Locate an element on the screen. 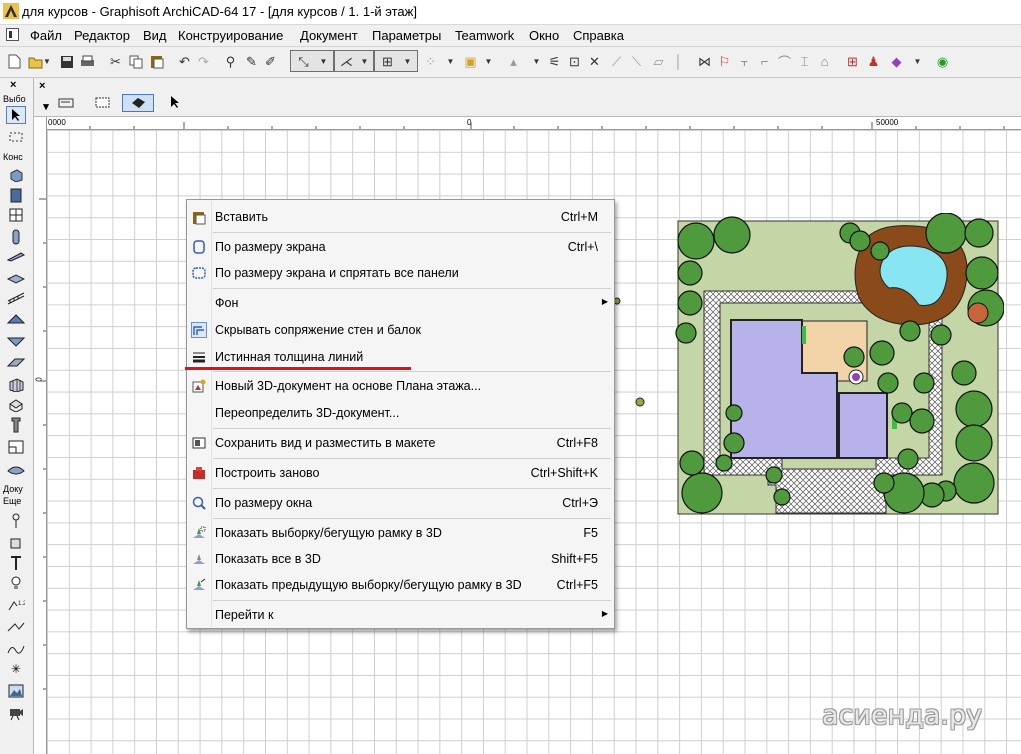 The width and height of the screenshot is (1021, 754). cut-icon: ✂ is located at coordinates (115, 61).